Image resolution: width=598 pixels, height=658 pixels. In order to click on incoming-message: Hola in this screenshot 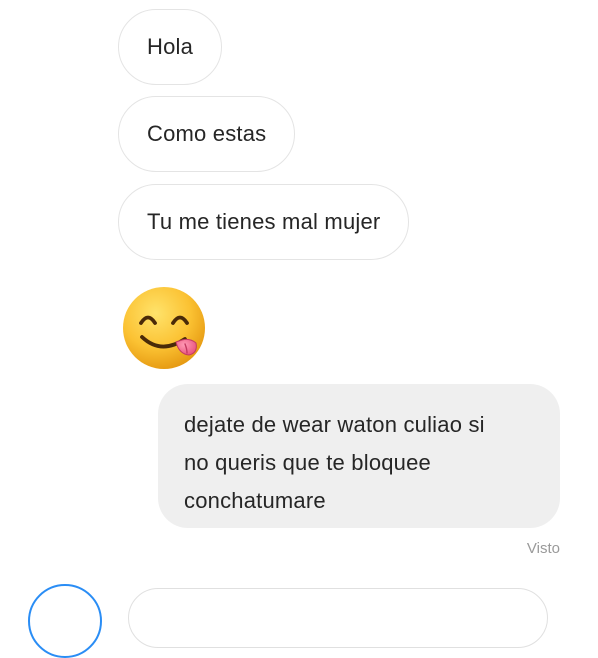, I will do `click(170, 47)`.